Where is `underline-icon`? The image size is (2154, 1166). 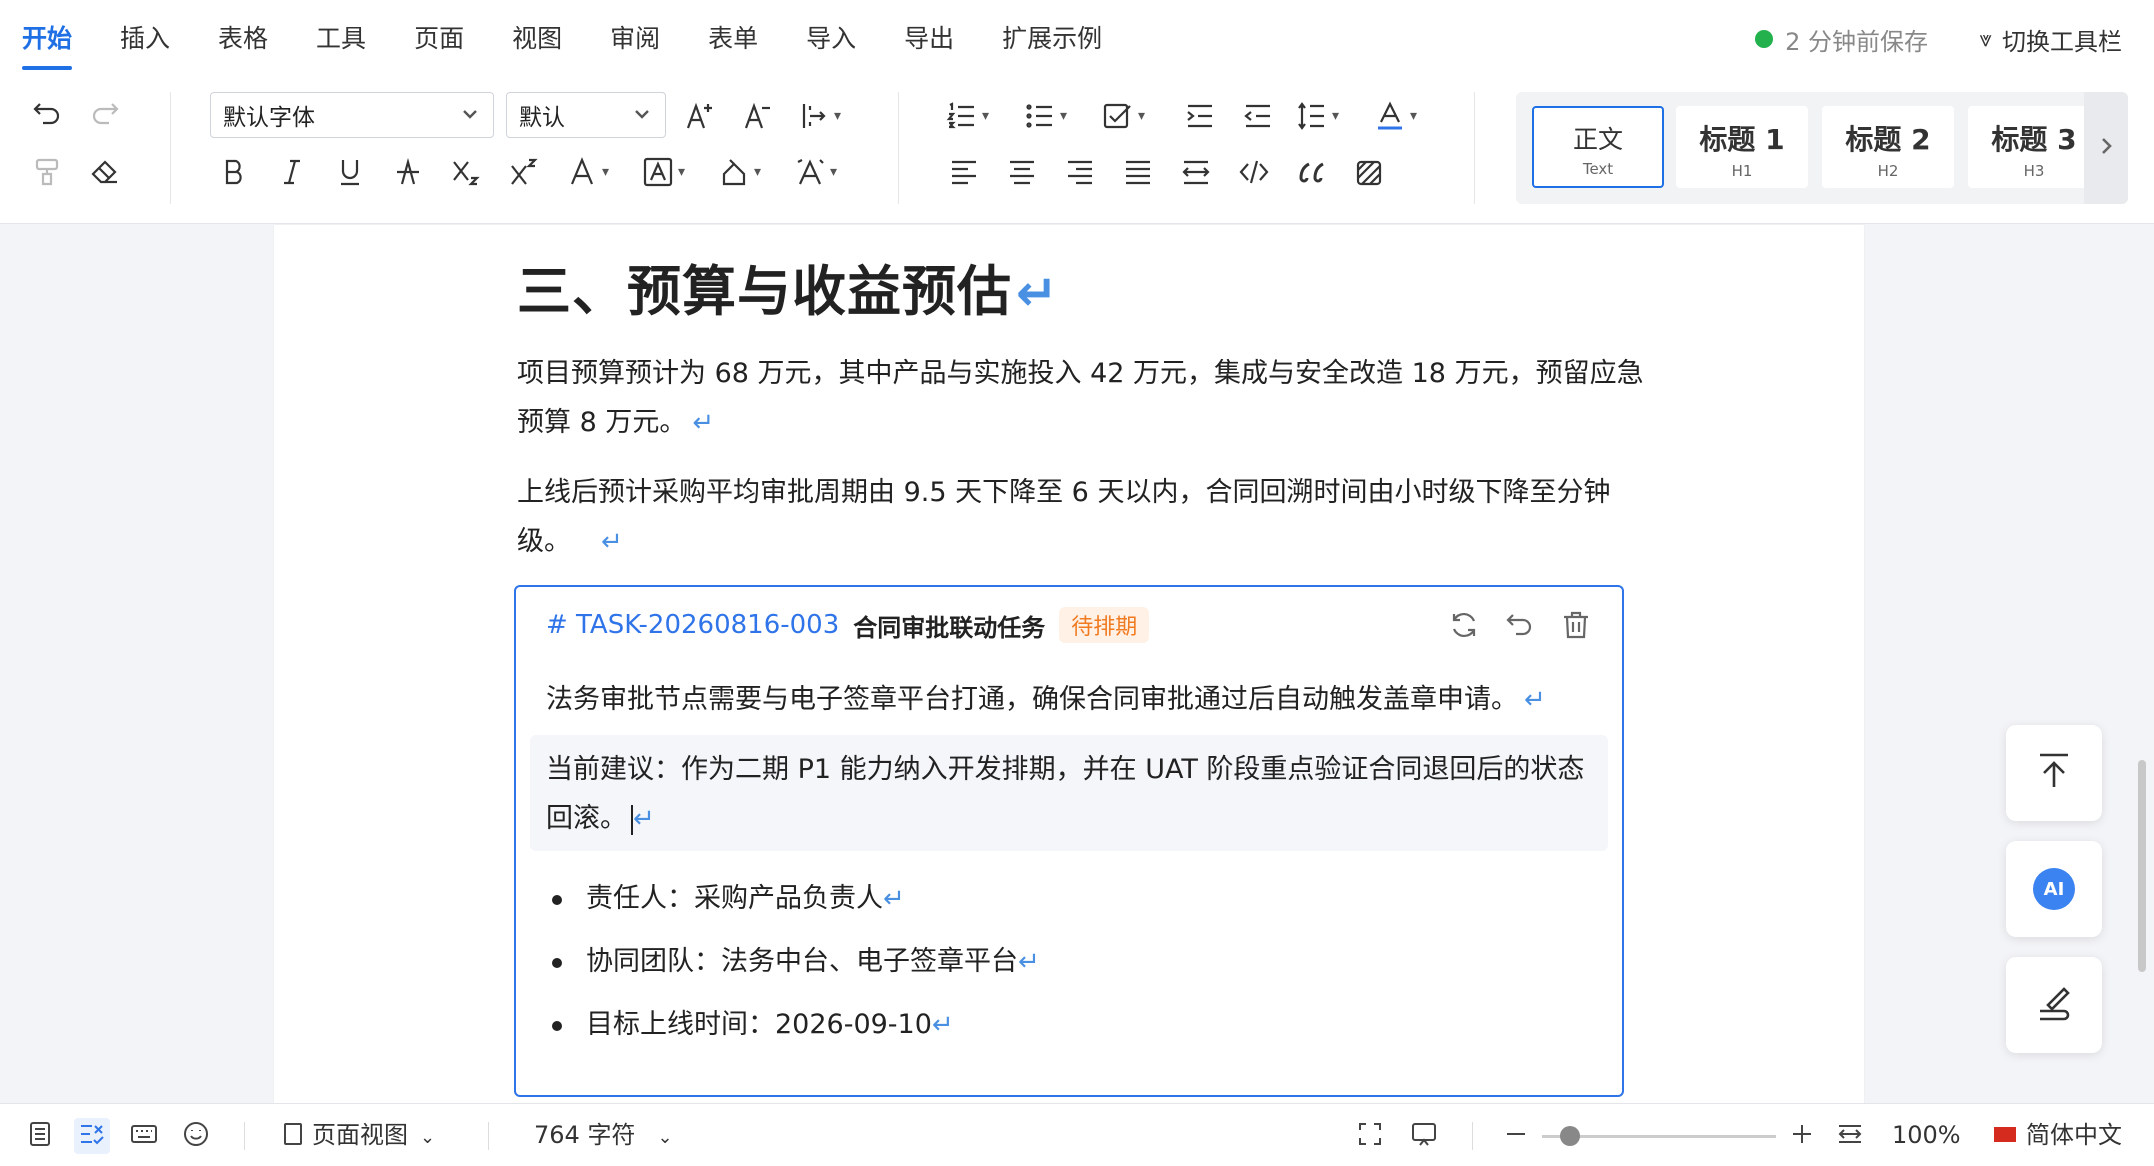 underline-icon is located at coordinates (350, 172).